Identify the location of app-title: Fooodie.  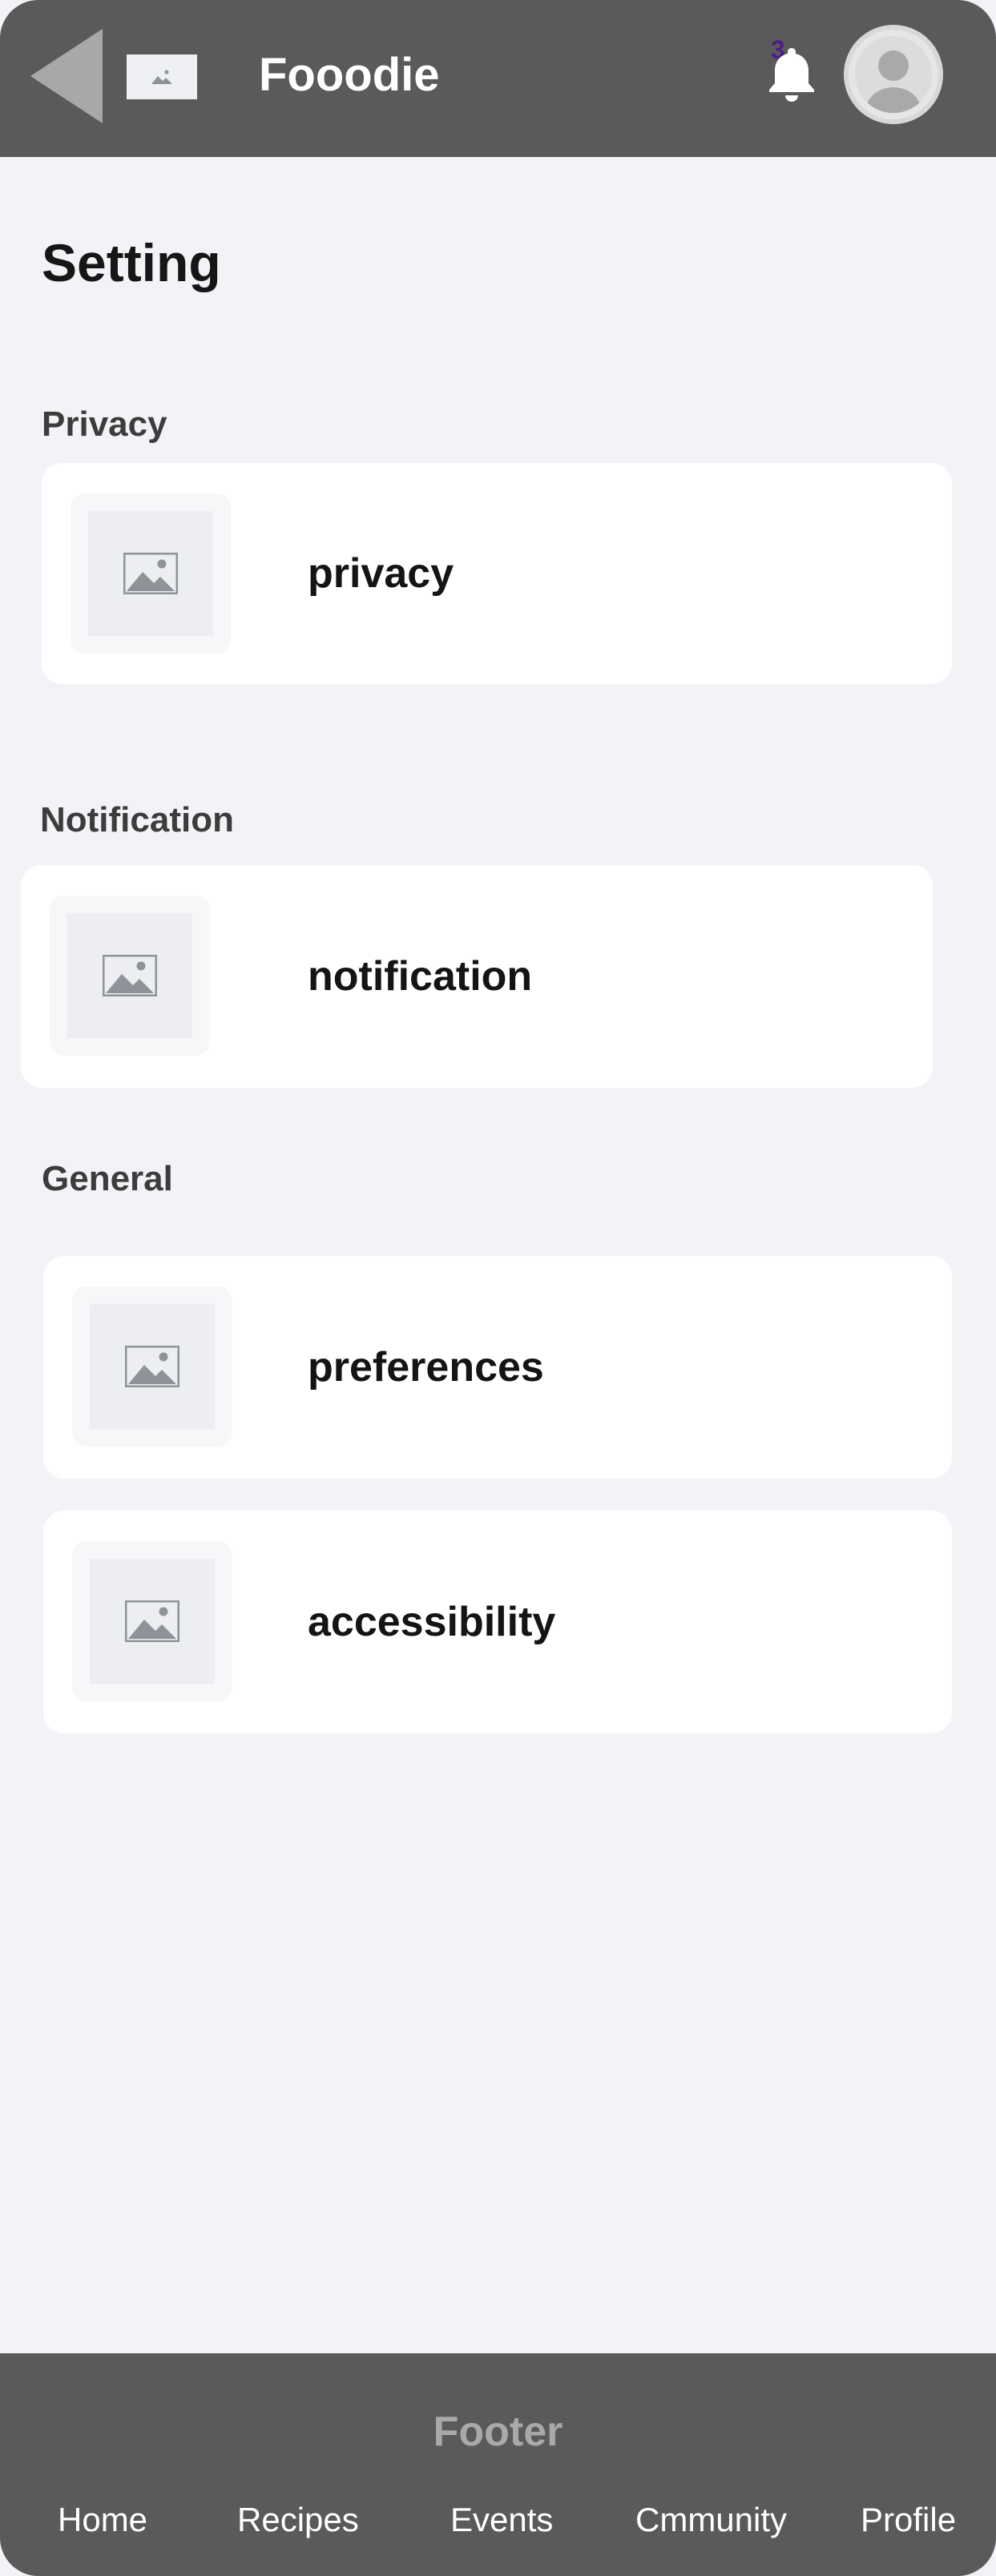
(349, 75).